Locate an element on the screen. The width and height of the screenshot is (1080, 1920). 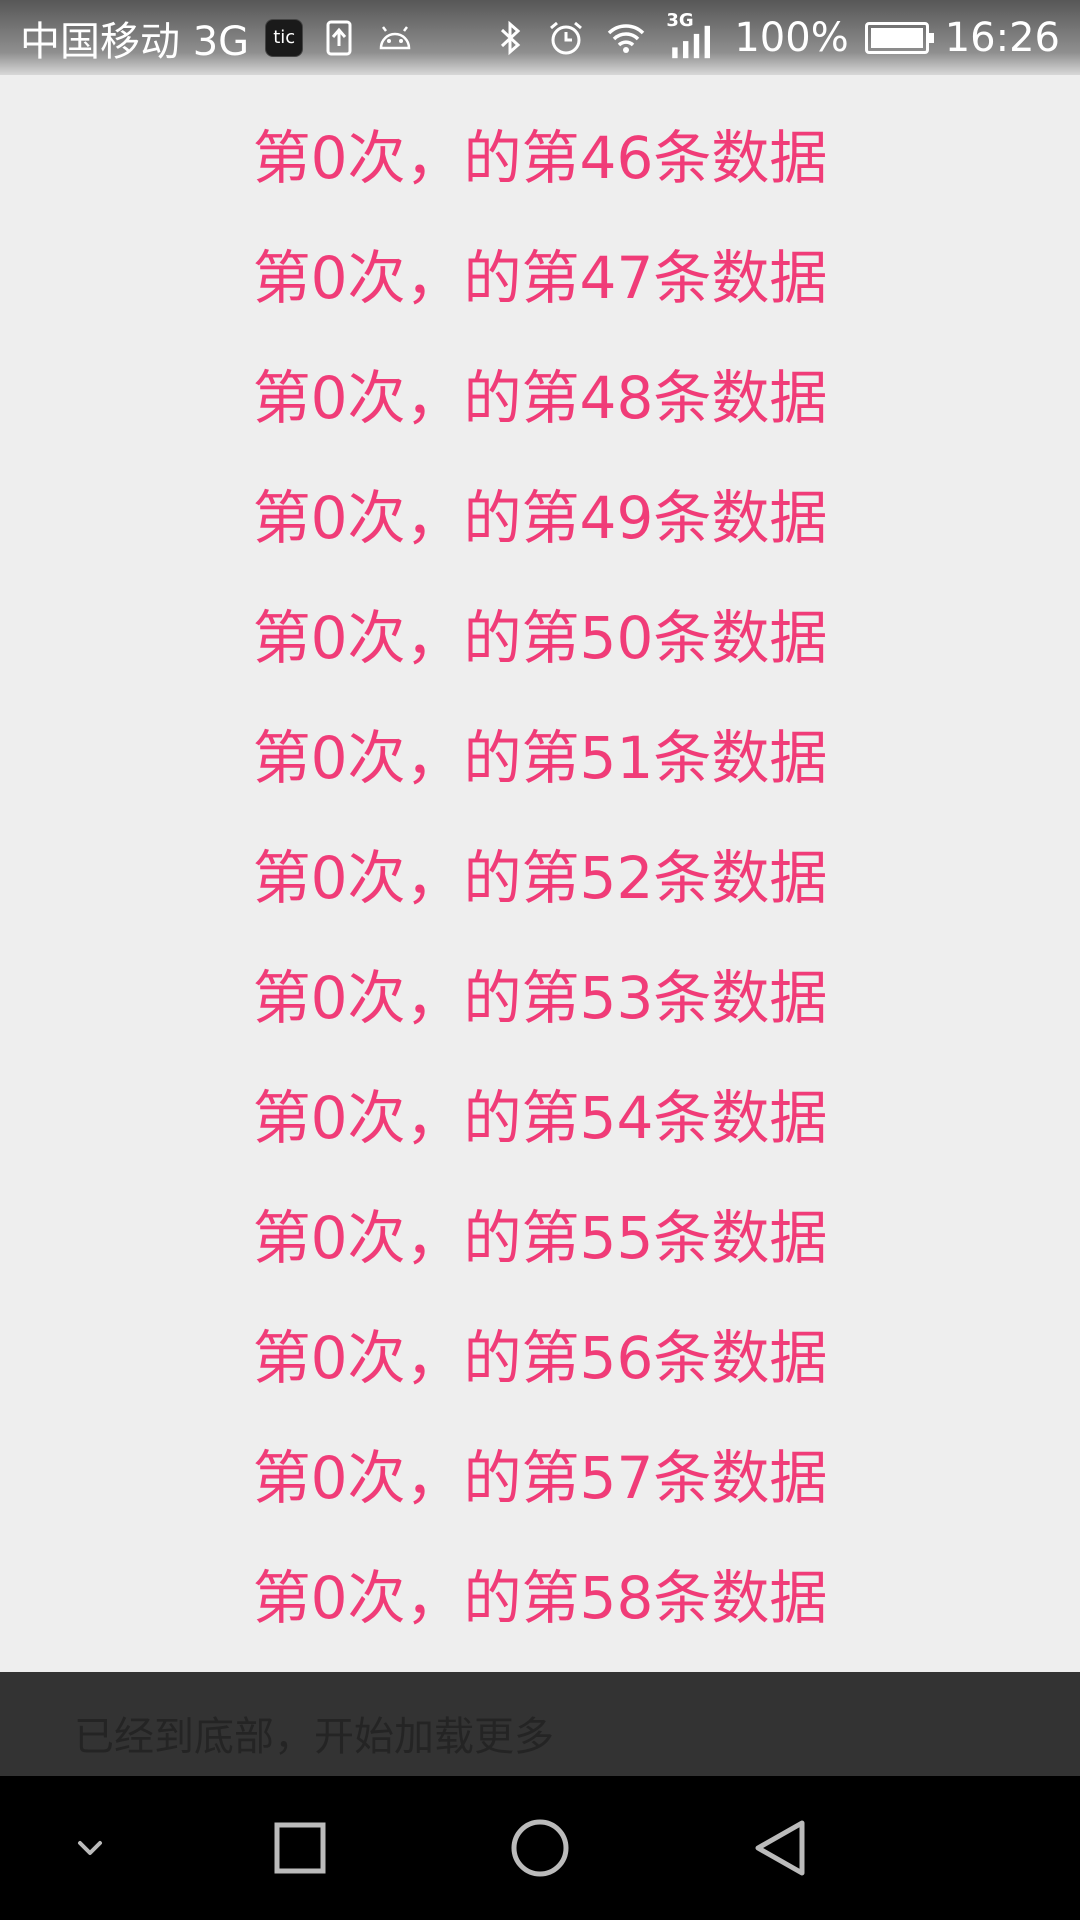
status-bar: 中国移动 3G tic 3G 100% 16:26 is located at coordinates (540, 37).